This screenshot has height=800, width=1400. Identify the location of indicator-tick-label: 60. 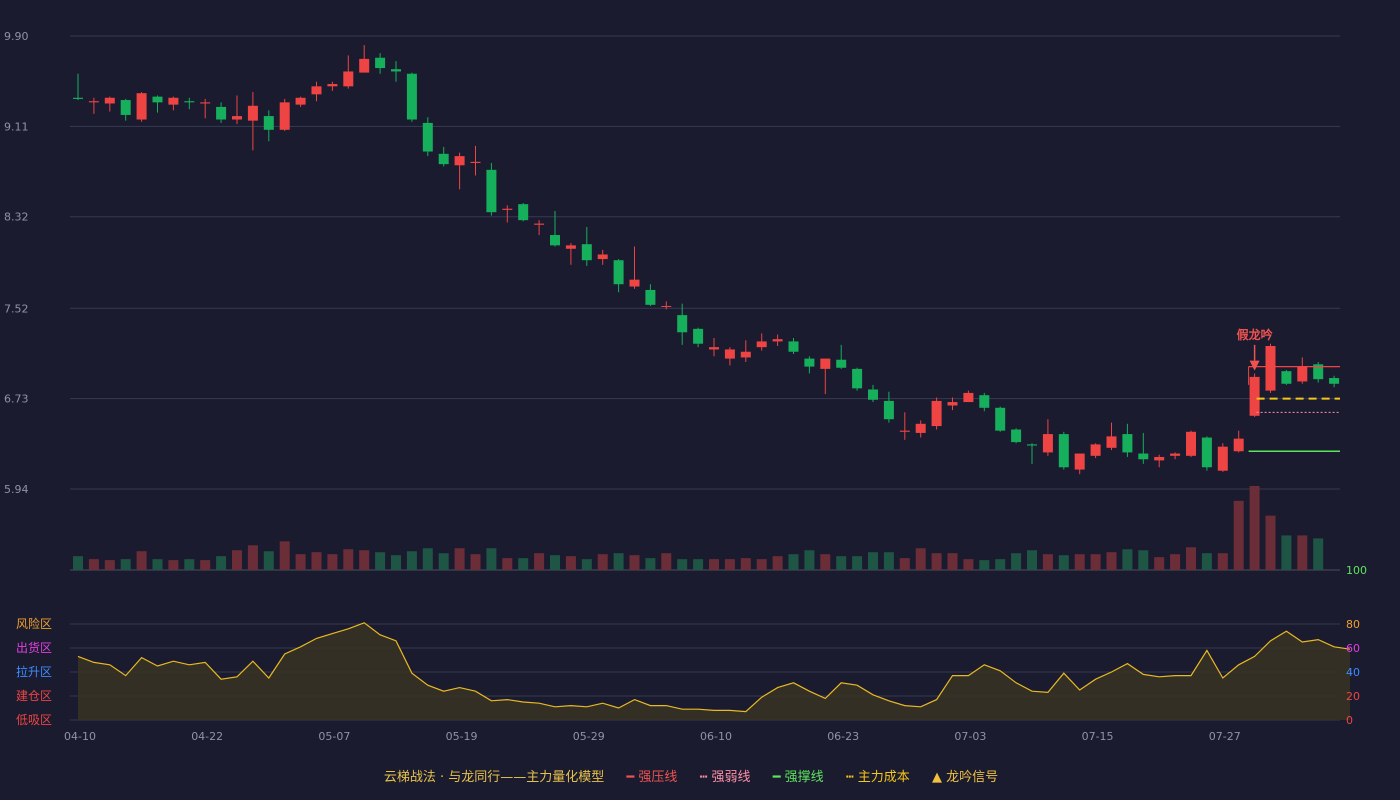
(1353, 648).